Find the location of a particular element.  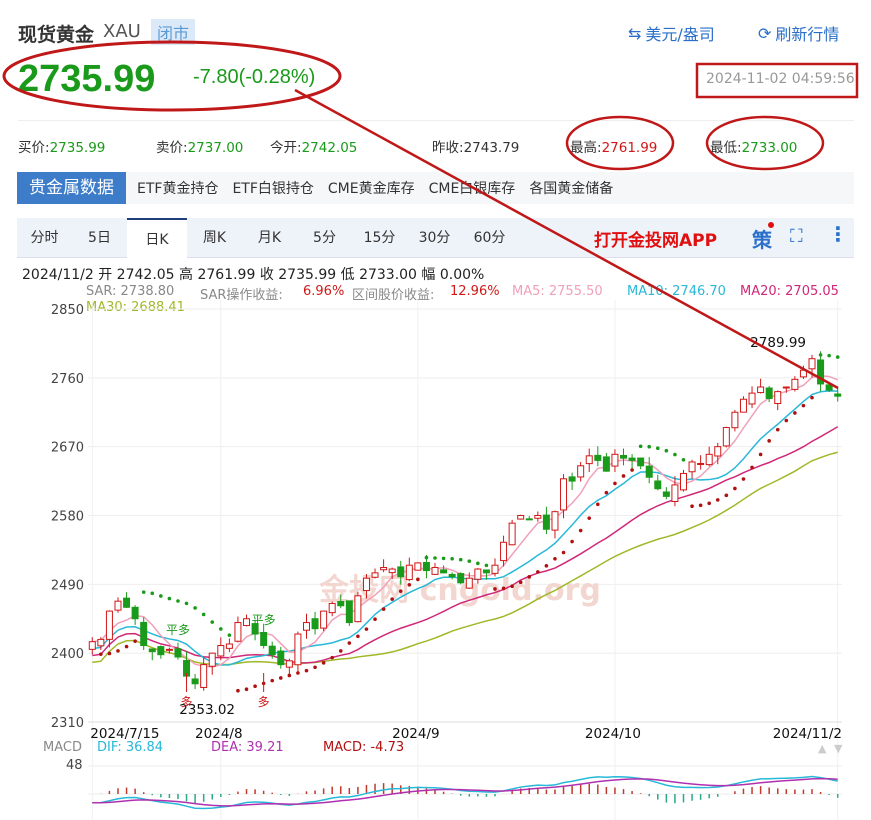

y-tick-label: 2760 is located at coordinates (67, 379).